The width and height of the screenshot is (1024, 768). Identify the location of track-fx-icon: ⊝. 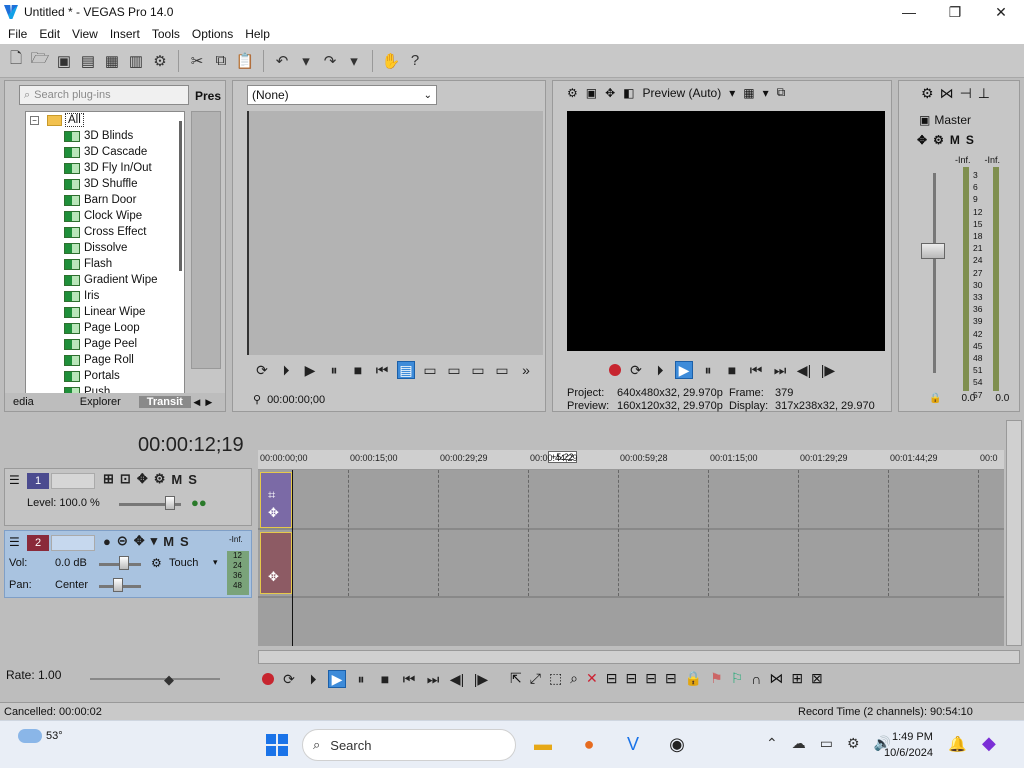
(122, 541).